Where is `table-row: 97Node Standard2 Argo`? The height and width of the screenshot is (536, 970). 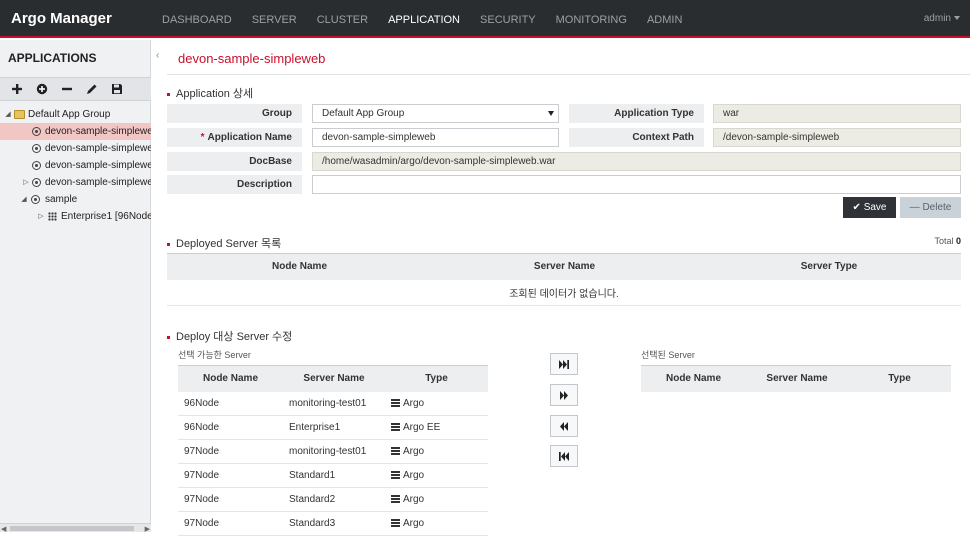
table-row: 97Node Standard2 Argo is located at coordinates (333, 499).